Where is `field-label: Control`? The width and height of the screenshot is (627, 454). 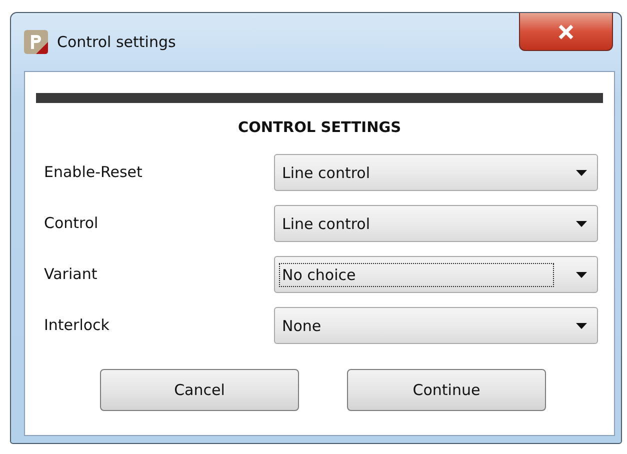 field-label: Control is located at coordinates (71, 222).